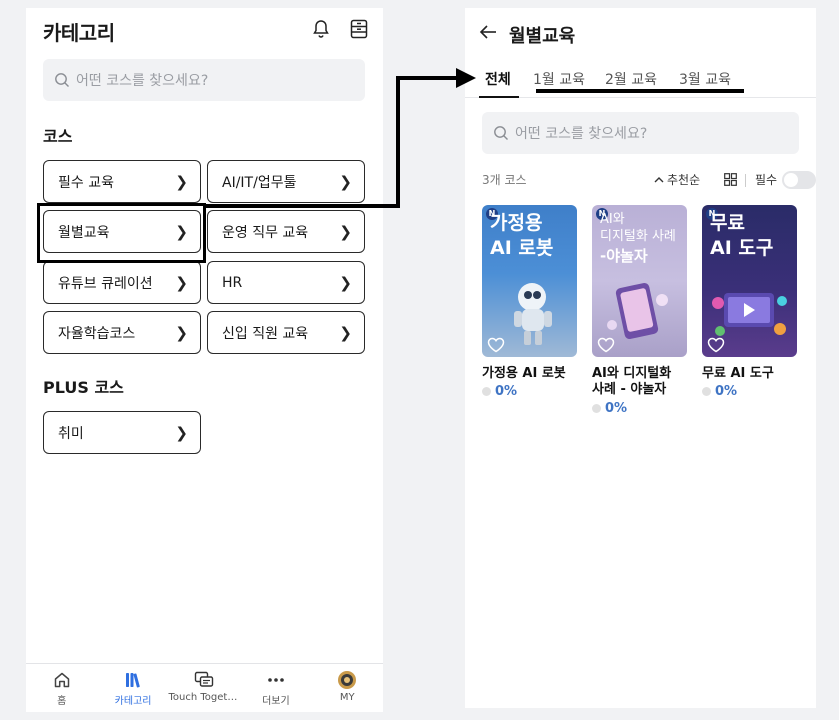 This screenshot has width=839, height=720. What do you see at coordinates (321, 29) in the screenshot?
I see `bell-icon` at bounding box center [321, 29].